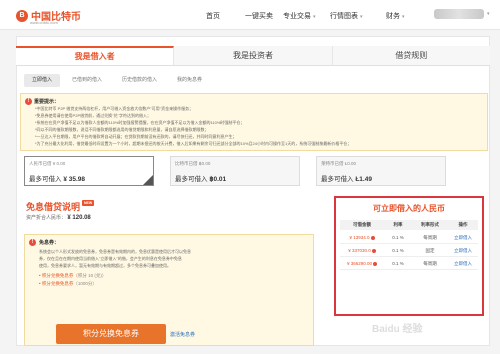  I want to click on stat-cny: 人民币已借 ¥ 0.00 最多可借入 ¥ 35.98, so click(89, 171).